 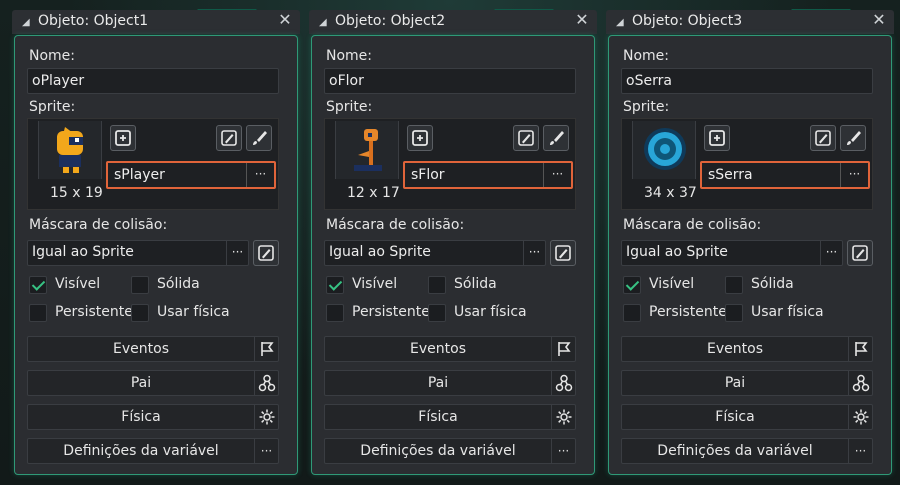 What do you see at coordinates (76, 193) in the screenshot?
I see `sprite-dimensions: 15 x 19` at bounding box center [76, 193].